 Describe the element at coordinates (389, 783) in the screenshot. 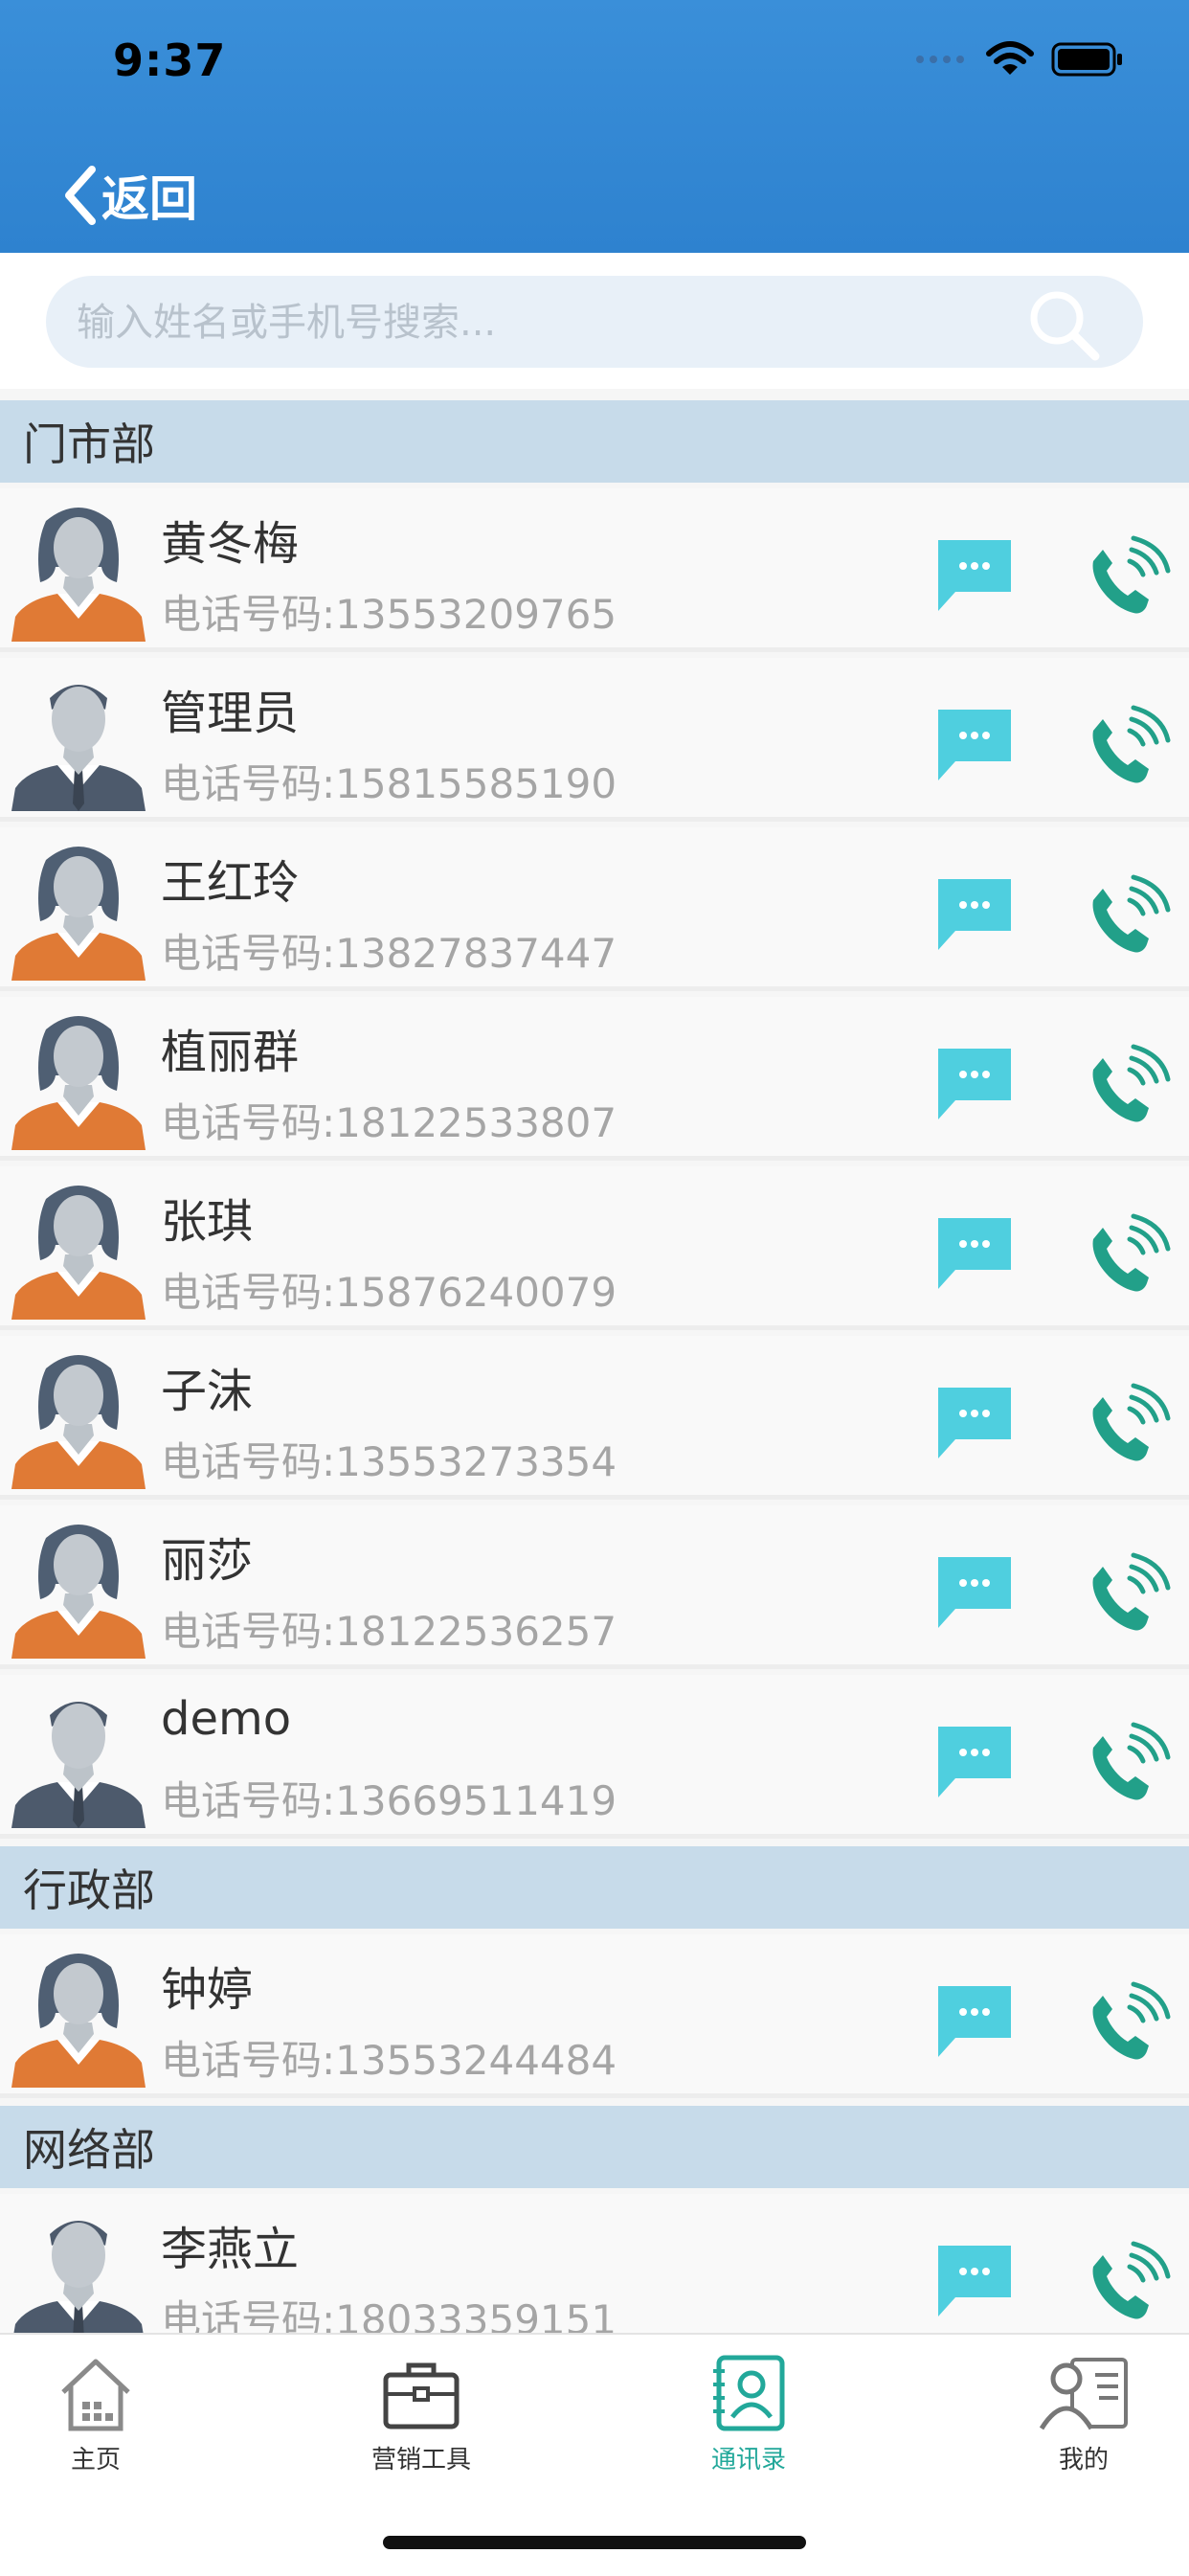

I see `contact-phone: 电话号码:15815585190` at that location.